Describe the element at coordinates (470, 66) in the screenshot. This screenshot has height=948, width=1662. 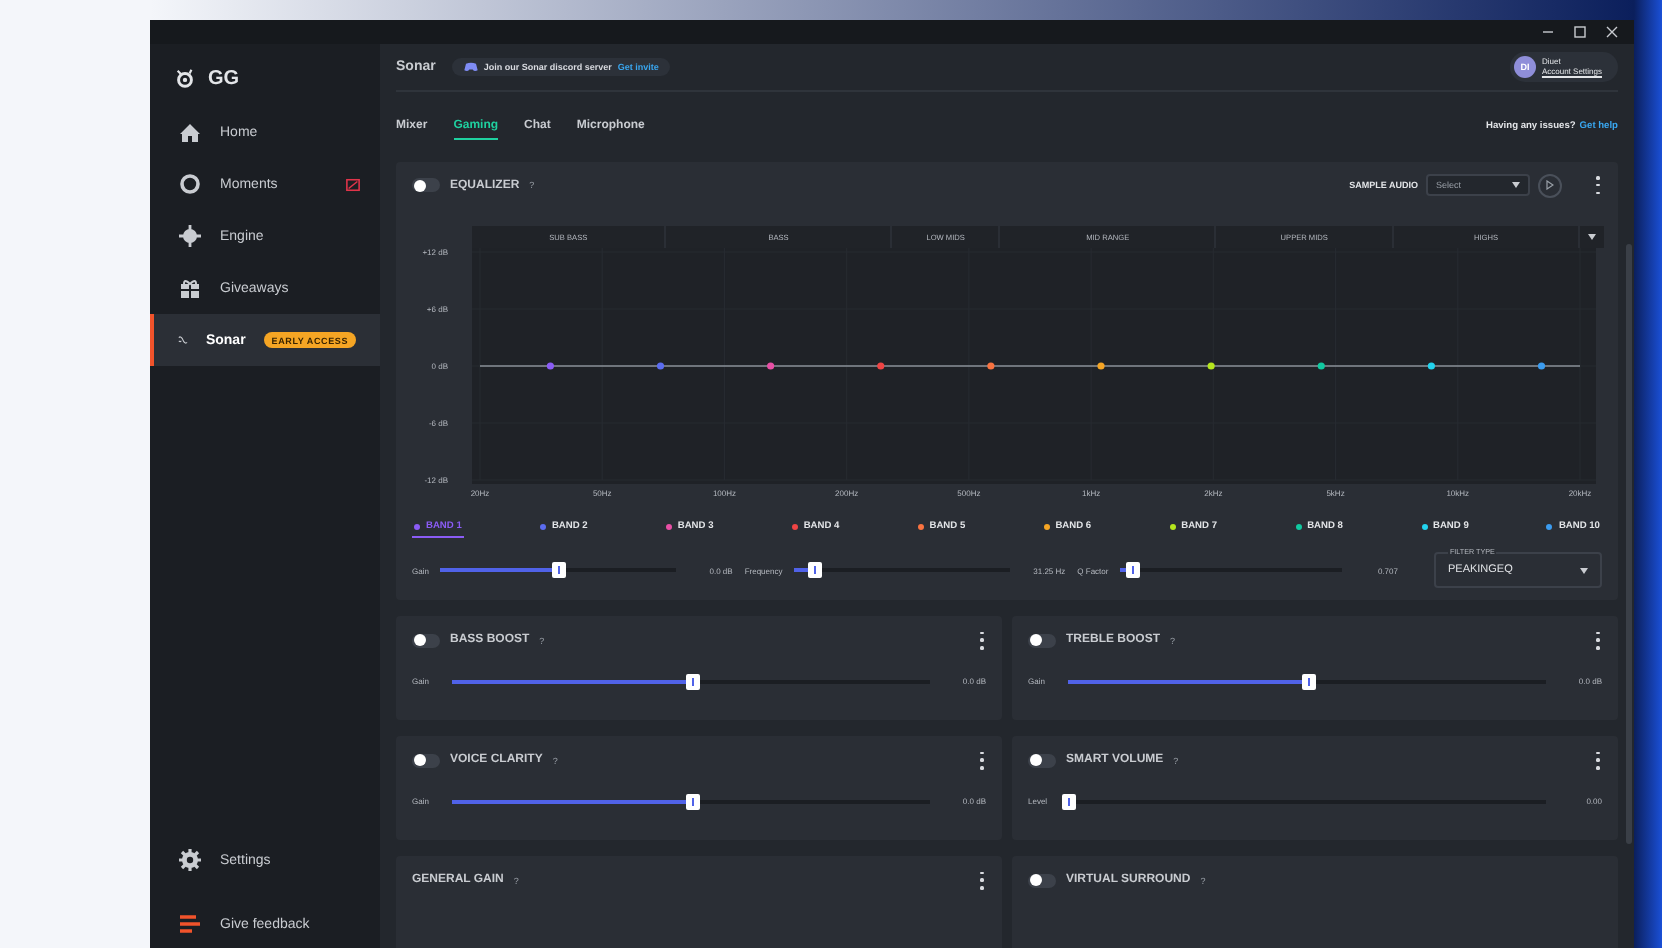
I see `gamepad-icon` at that location.